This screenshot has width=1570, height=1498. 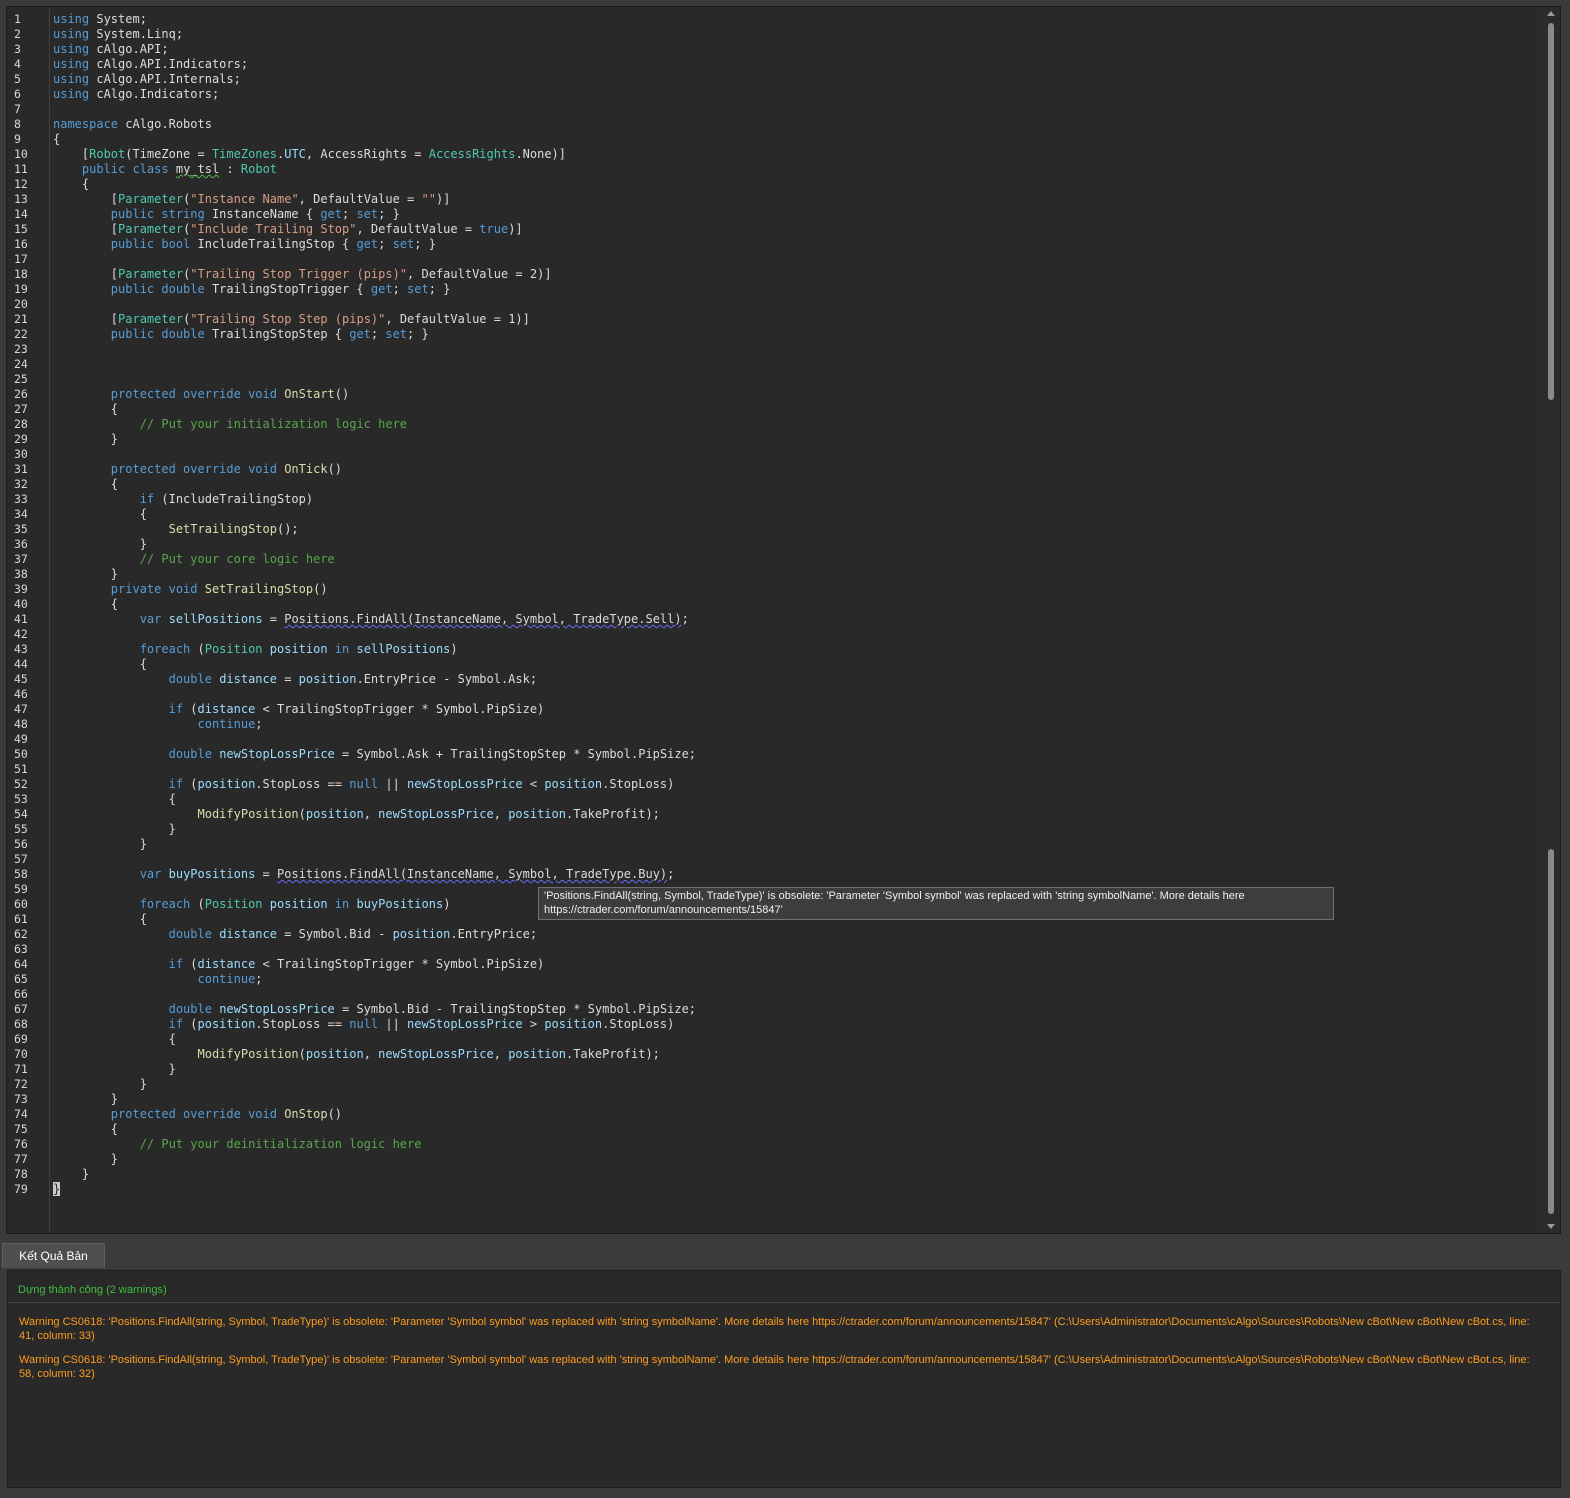 I want to click on code-line: using cAlgo.API.Indicators;, so click(x=150, y=64).